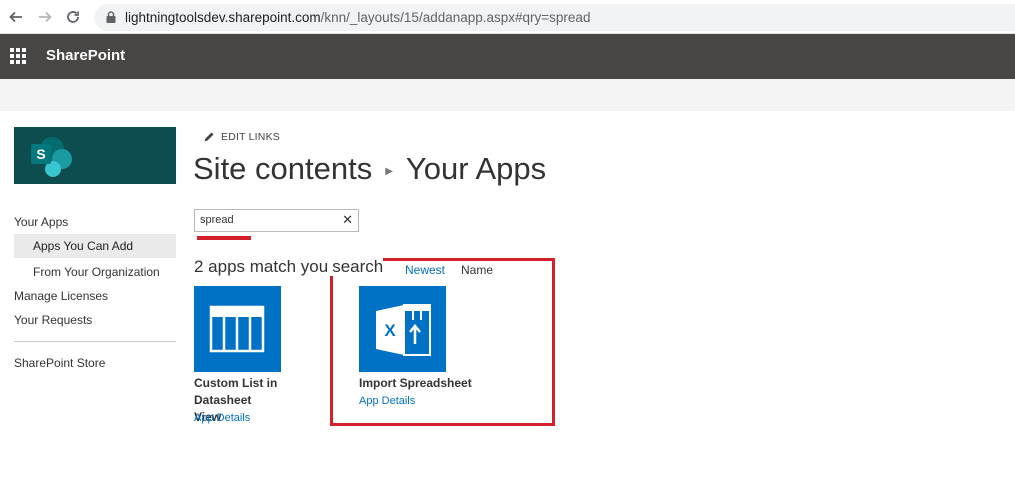  What do you see at coordinates (95, 155) in the screenshot?
I see `site-logo: S` at bounding box center [95, 155].